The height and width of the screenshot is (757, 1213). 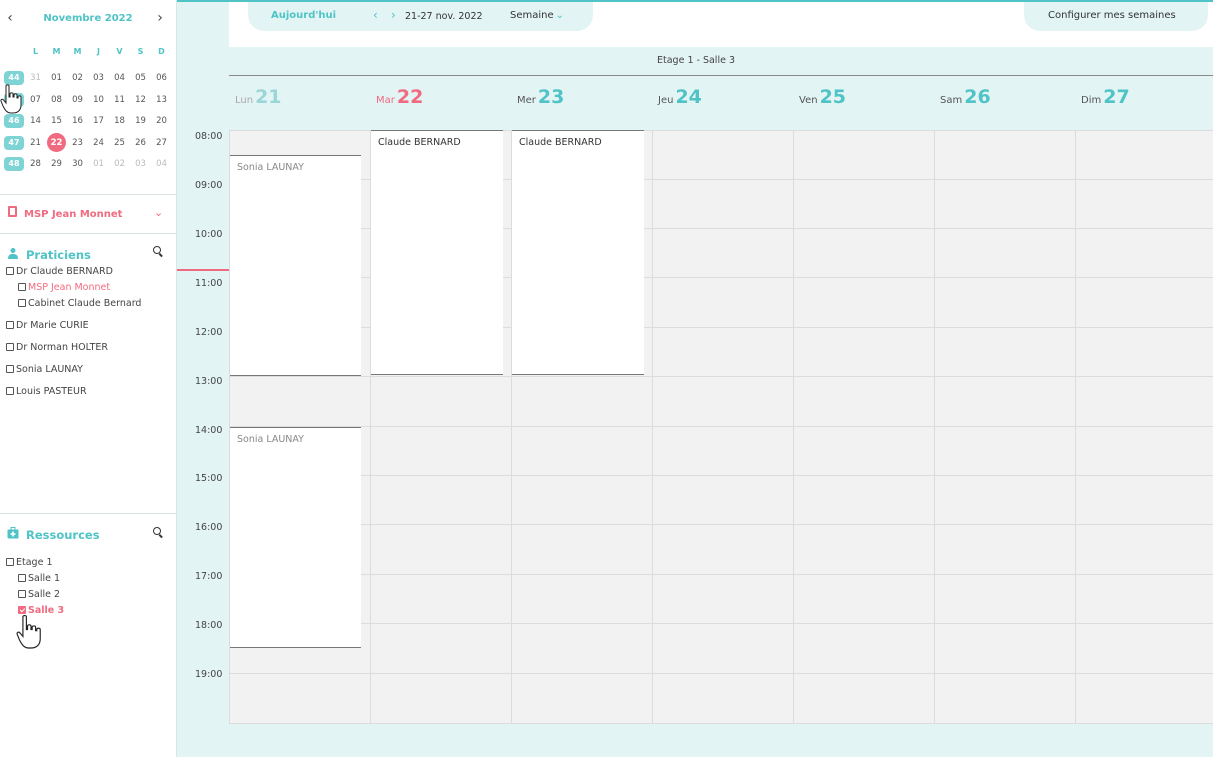 What do you see at coordinates (64, 288) in the screenshot?
I see `practitioner-site-item: MSP Jean Monnet` at bounding box center [64, 288].